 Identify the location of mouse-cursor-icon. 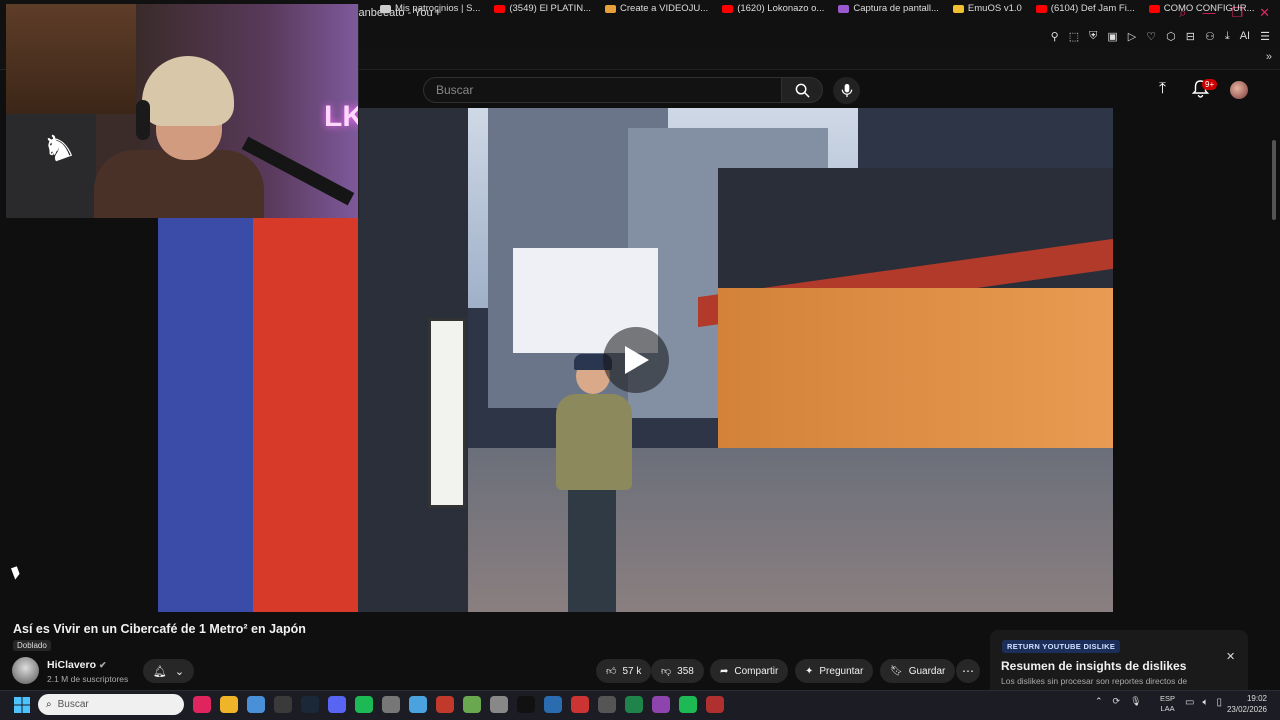
(16, 573).